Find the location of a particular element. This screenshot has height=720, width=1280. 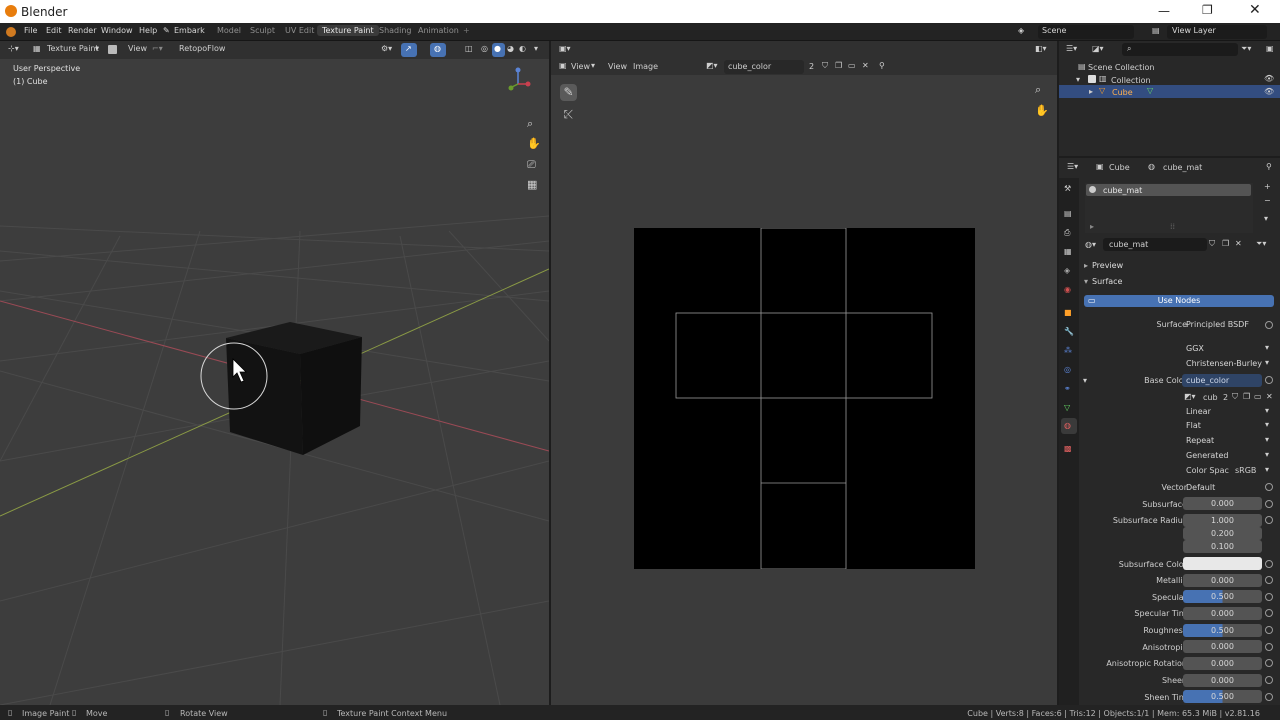

specular-tint-field: 0.000 is located at coordinates (1222, 613).